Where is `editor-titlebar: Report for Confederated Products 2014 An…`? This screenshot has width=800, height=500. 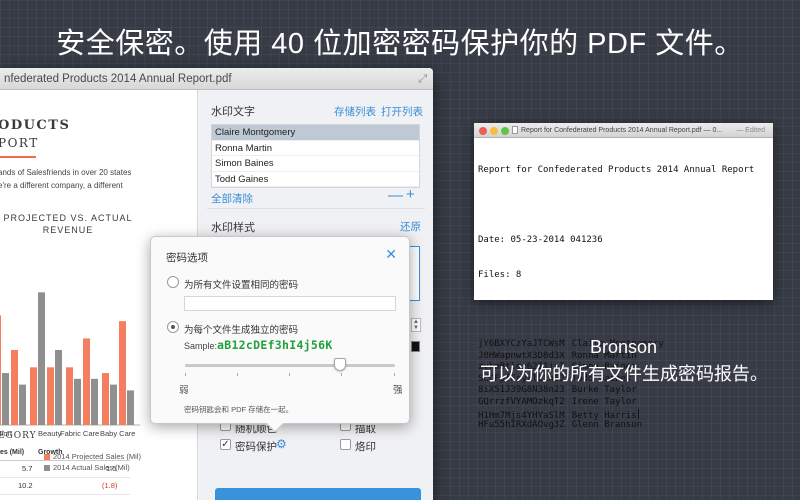
editor-titlebar: Report for Confederated Products 2014 An… is located at coordinates (623, 130).